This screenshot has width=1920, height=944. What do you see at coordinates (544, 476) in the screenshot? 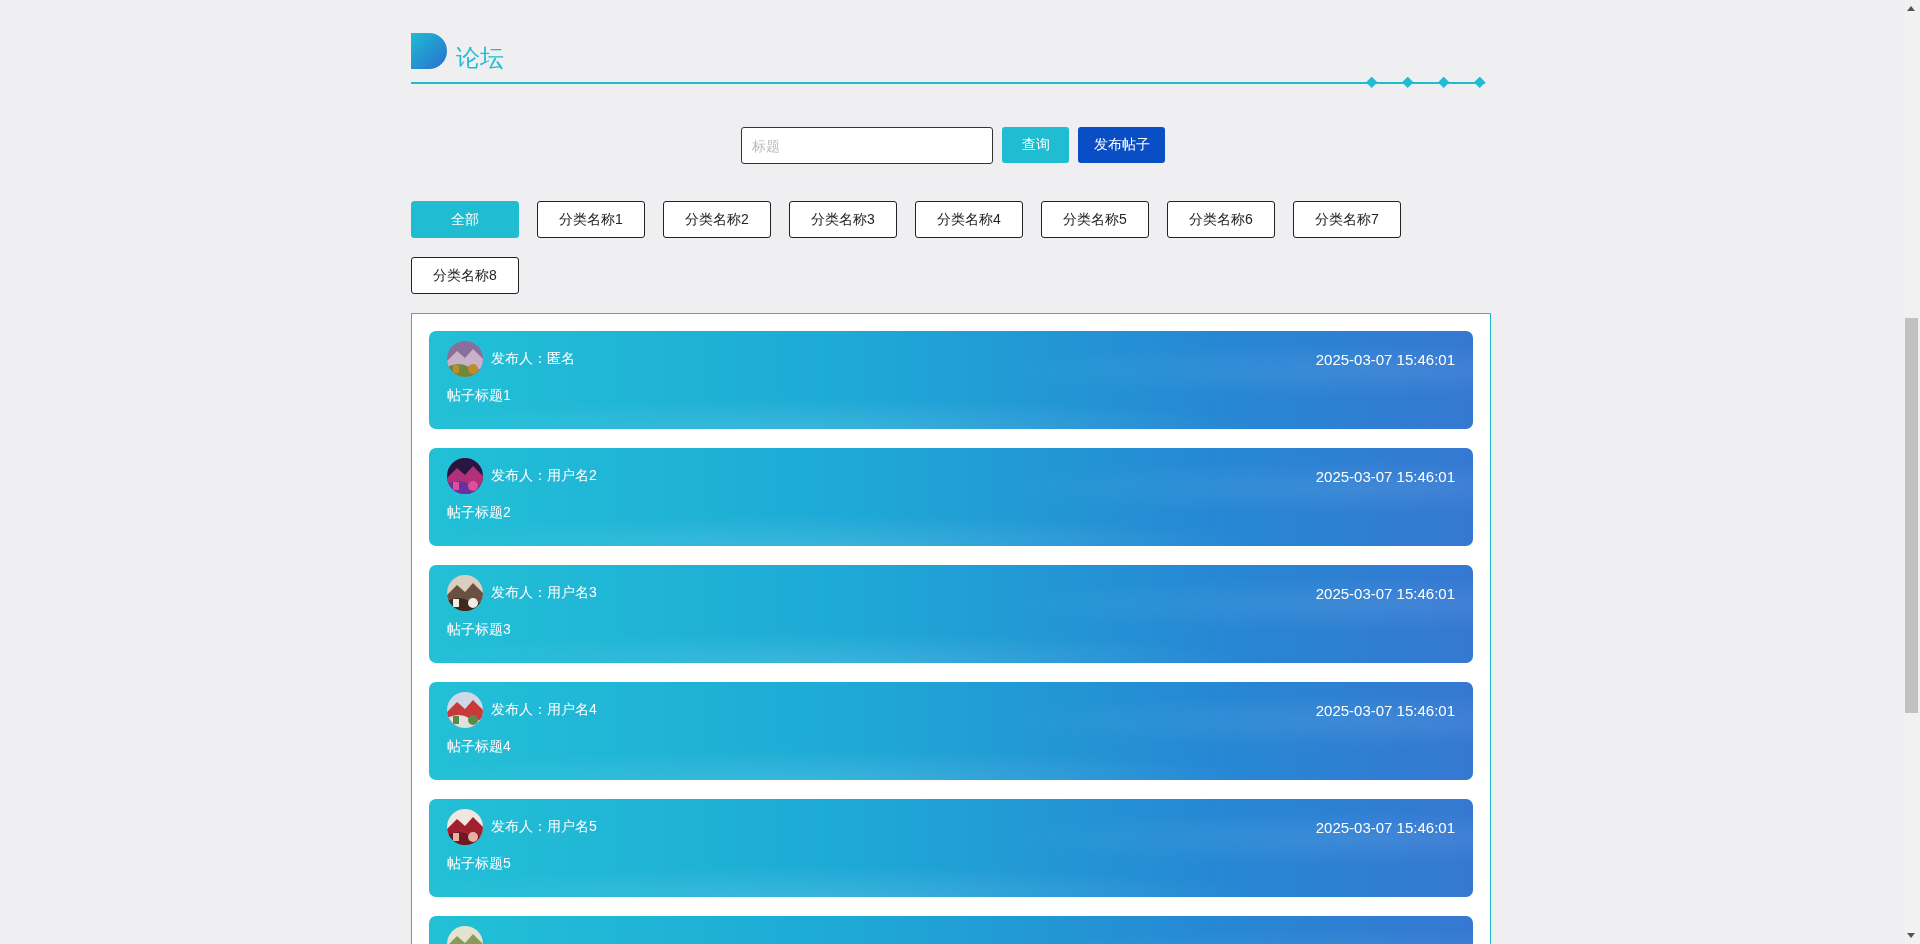
I see `post-author: 发布人：用户名2` at bounding box center [544, 476].